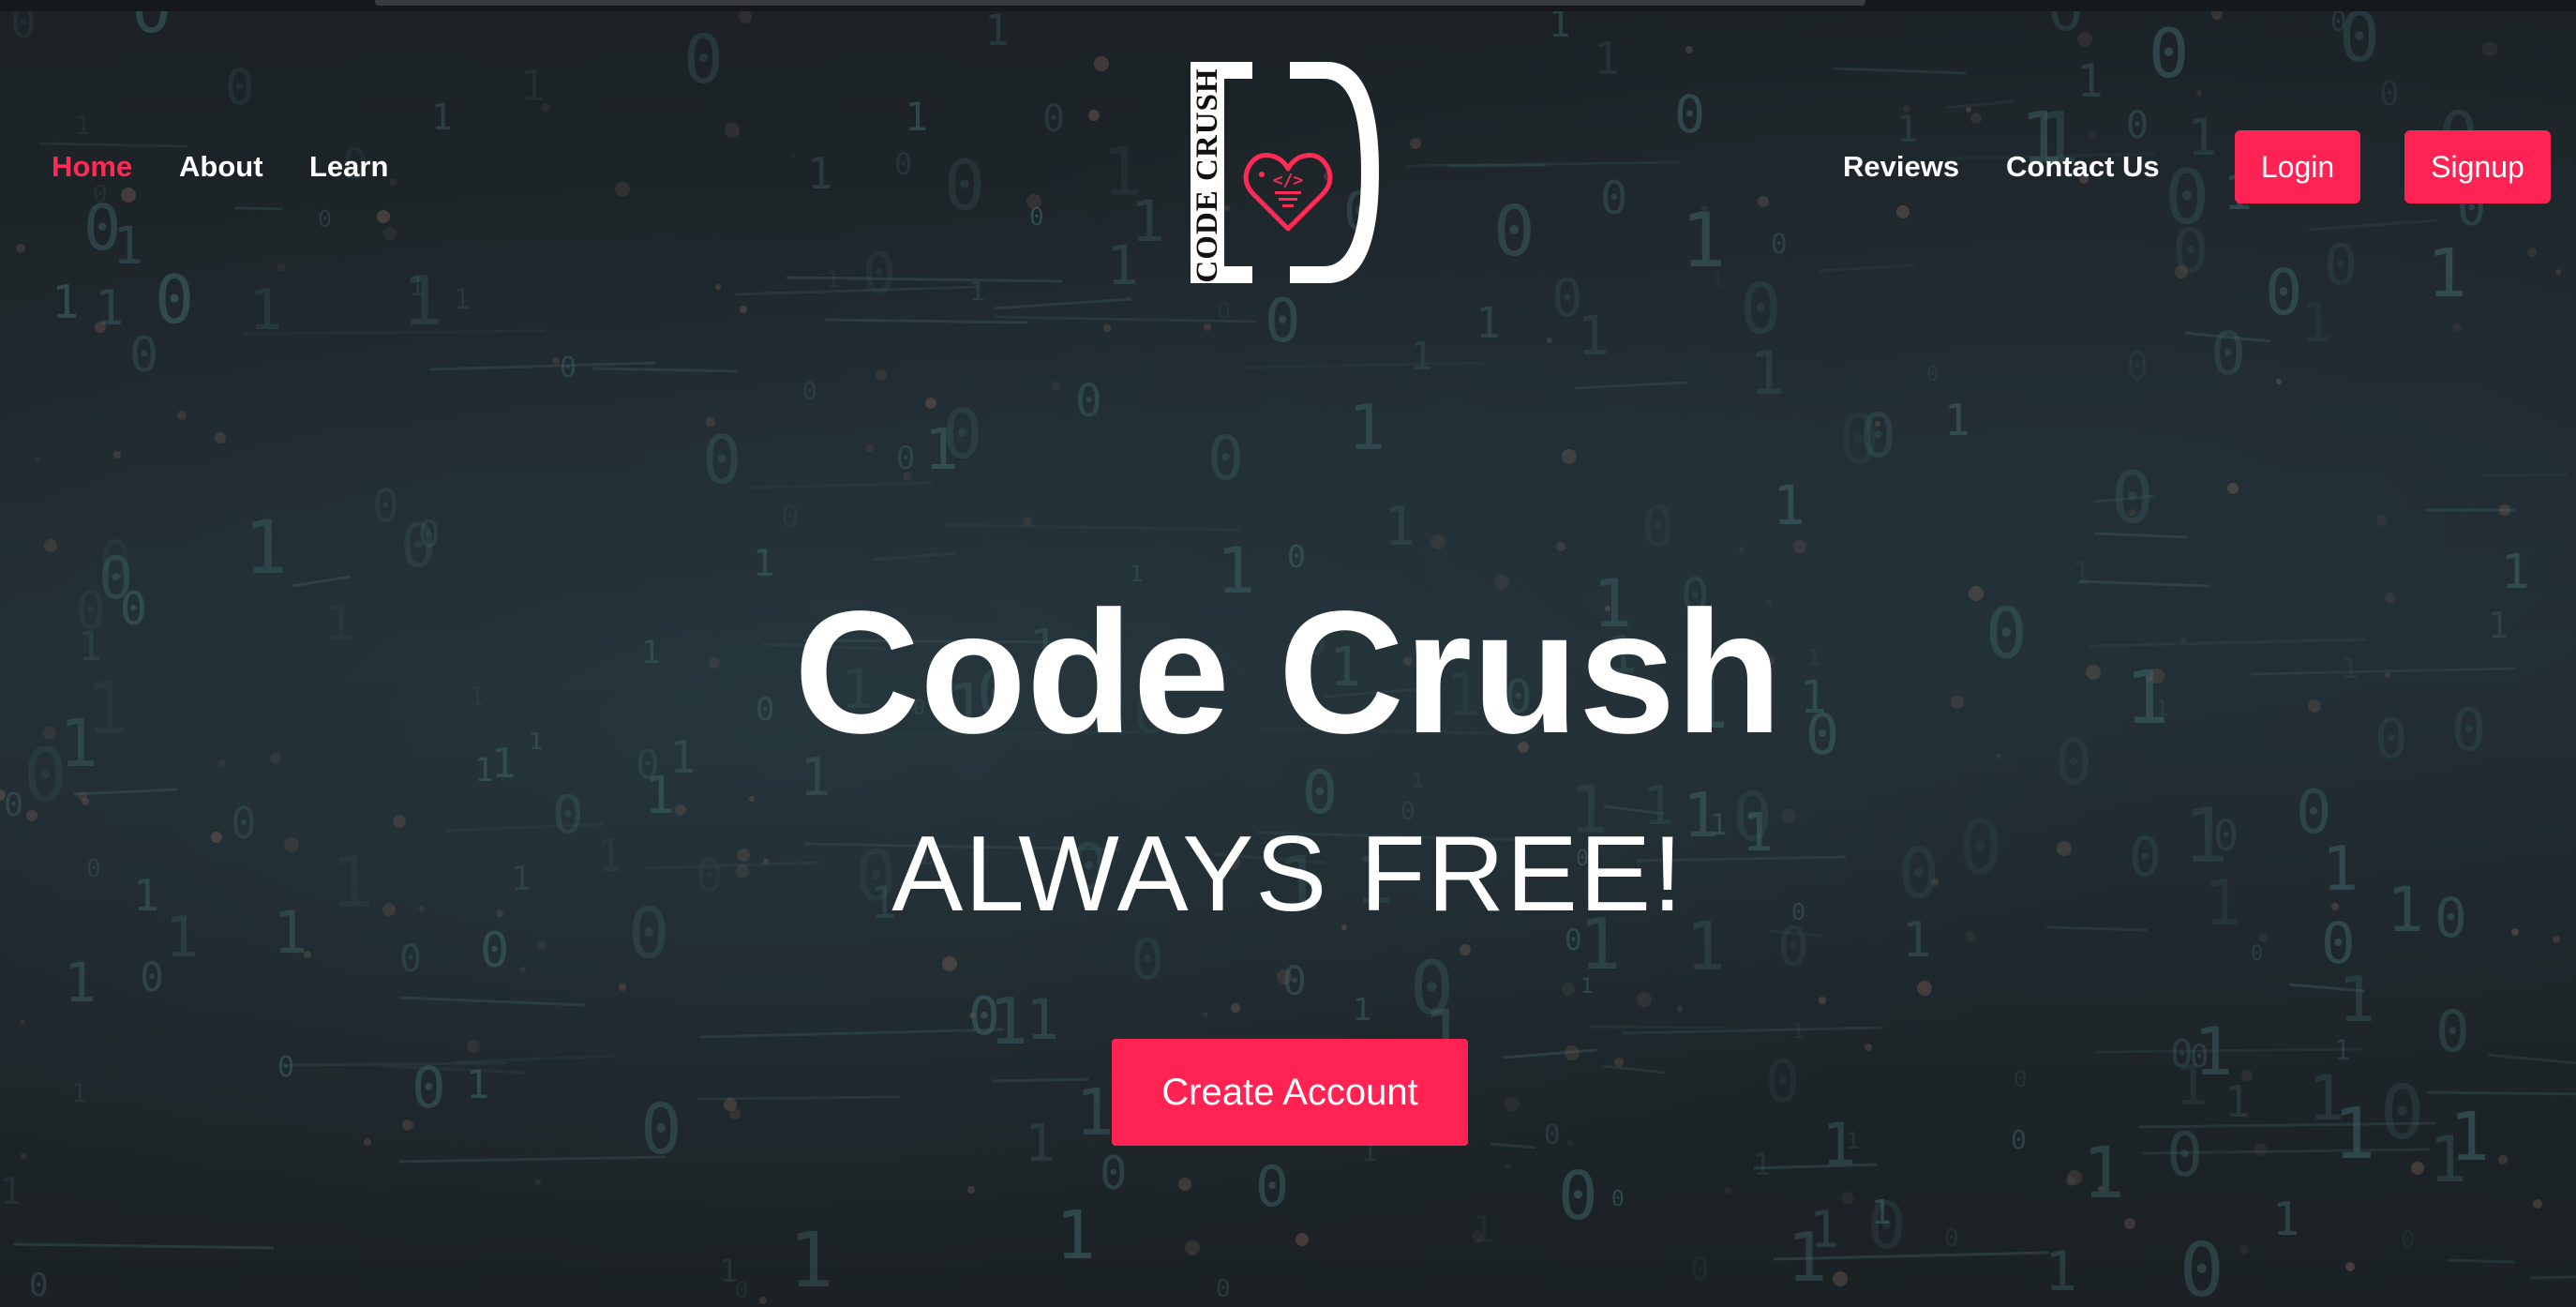  Describe the element at coordinates (221, 167) in the screenshot. I see `nav-about-link: About` at that location.